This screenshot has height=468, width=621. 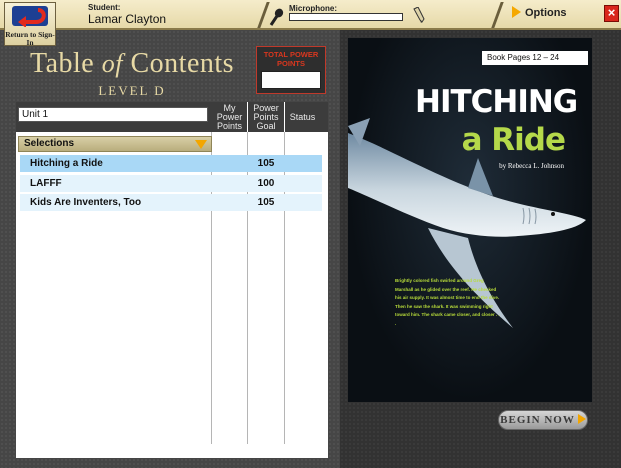 What do you see at coordinates (66, 163) in the screenshot?
I see `selection-name: Hitching a Ride` at bounding box center [66, 163].